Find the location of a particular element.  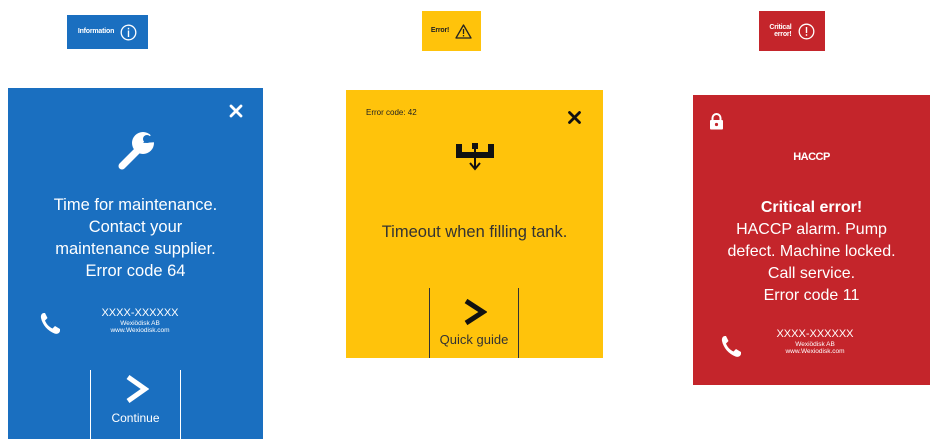

error-code-label: Error code: 42 is located at coordinates (391, 112).